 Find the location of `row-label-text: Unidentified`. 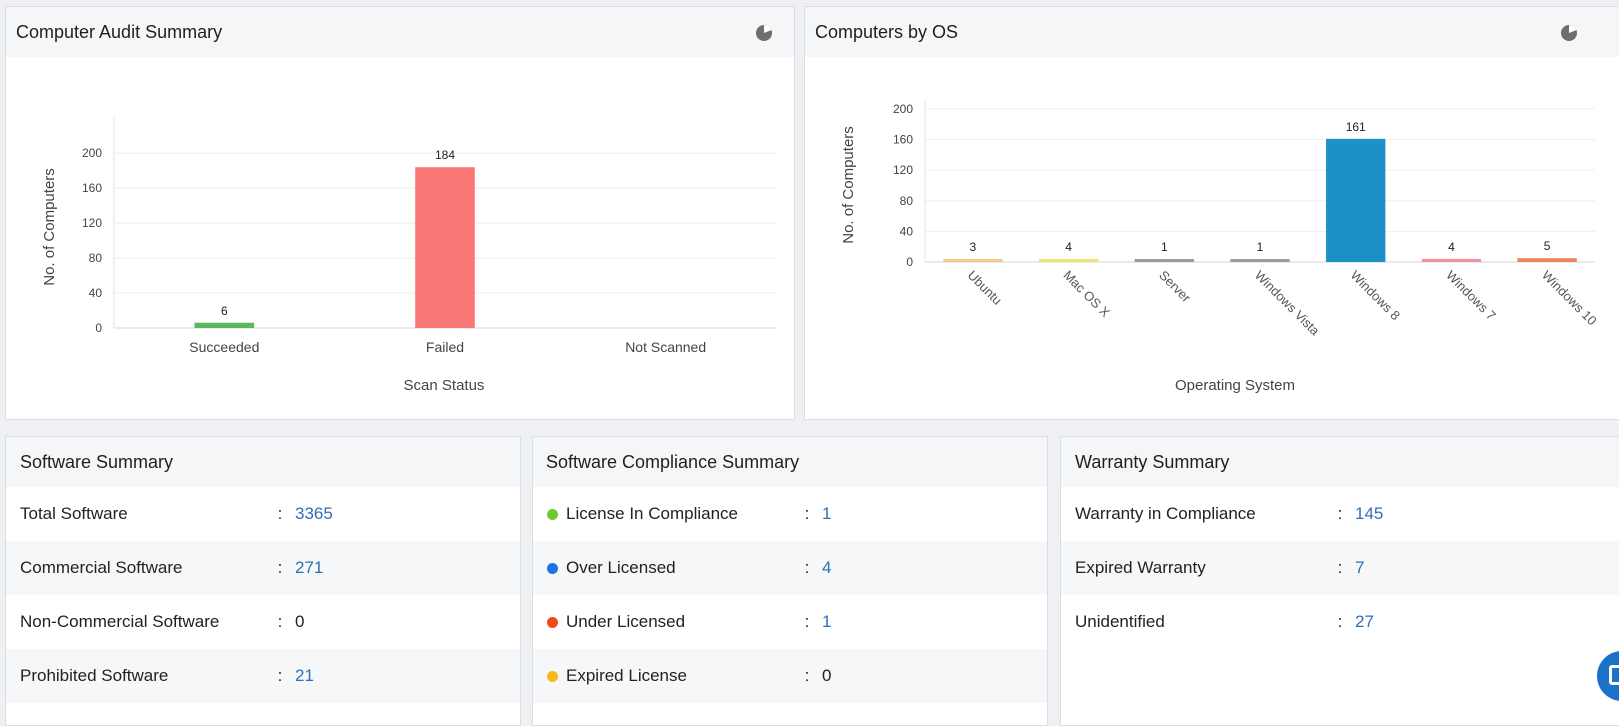

row-label-text: Unidentified is located at coordinates (1120, 621).